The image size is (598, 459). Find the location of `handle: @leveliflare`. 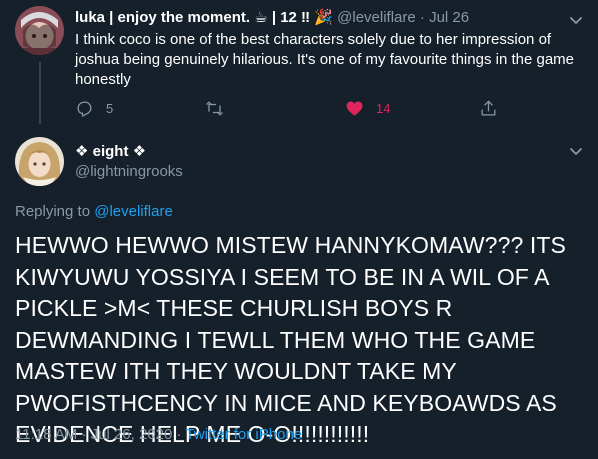

handle: @leveliflare is located at coordinates (376, 17).